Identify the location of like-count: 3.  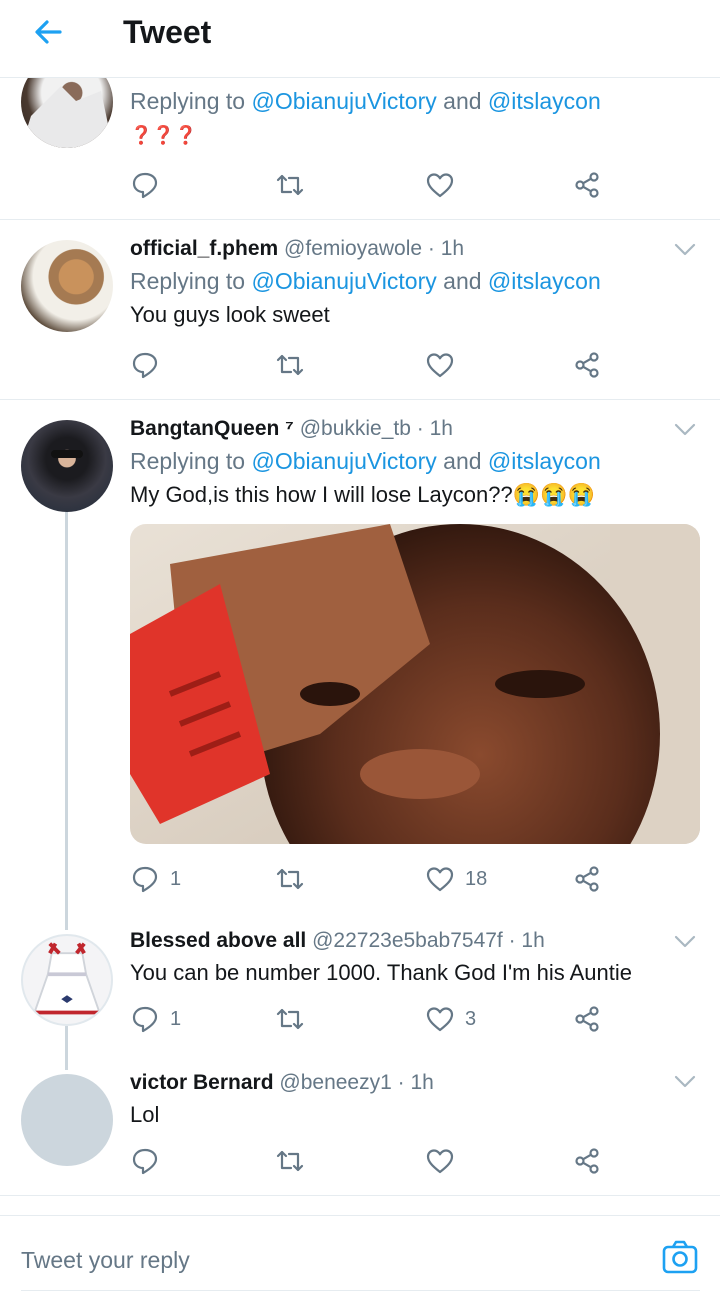
(471, 1018).